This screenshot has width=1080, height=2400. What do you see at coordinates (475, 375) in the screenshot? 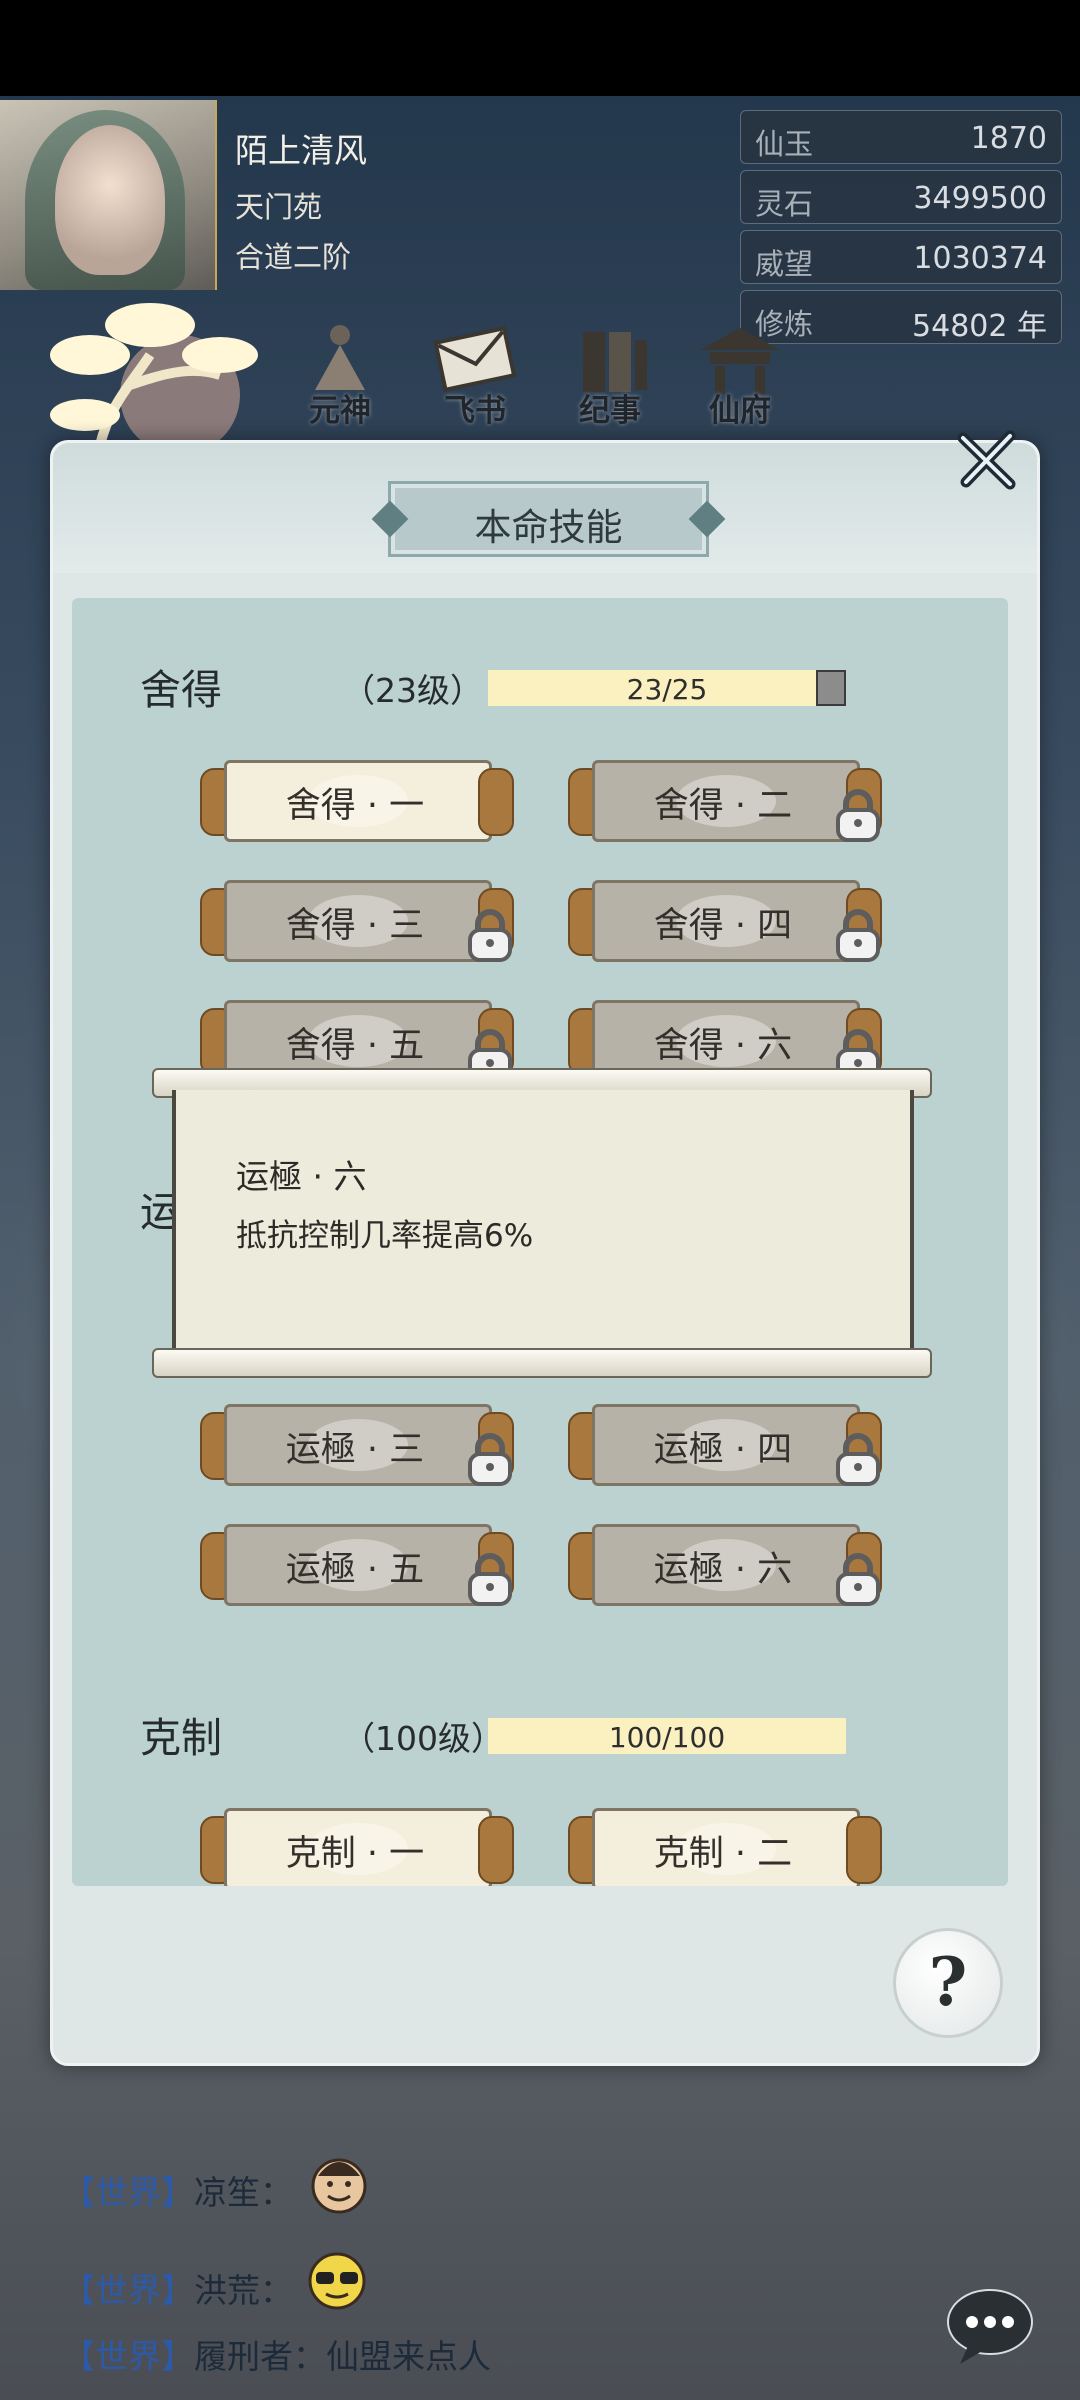
I see `nav-feishu: 飞书` at bounding box center [475, 375].